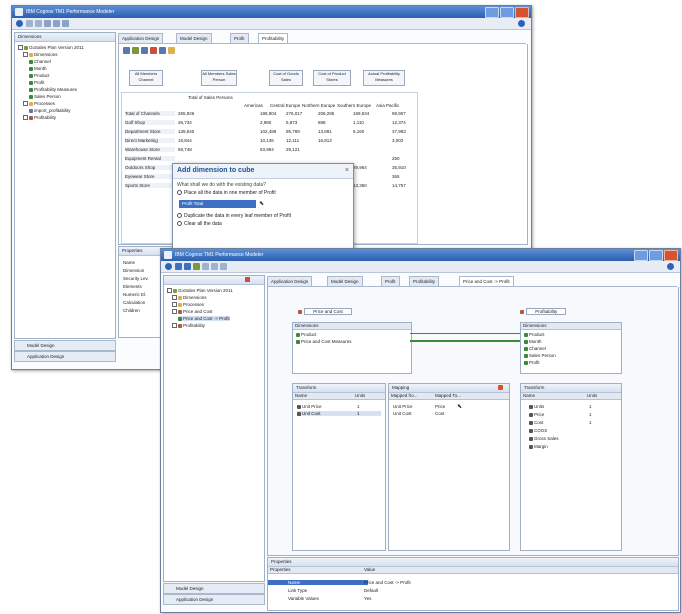  I want to click on prop-row-children: Children, so click(131, 310).